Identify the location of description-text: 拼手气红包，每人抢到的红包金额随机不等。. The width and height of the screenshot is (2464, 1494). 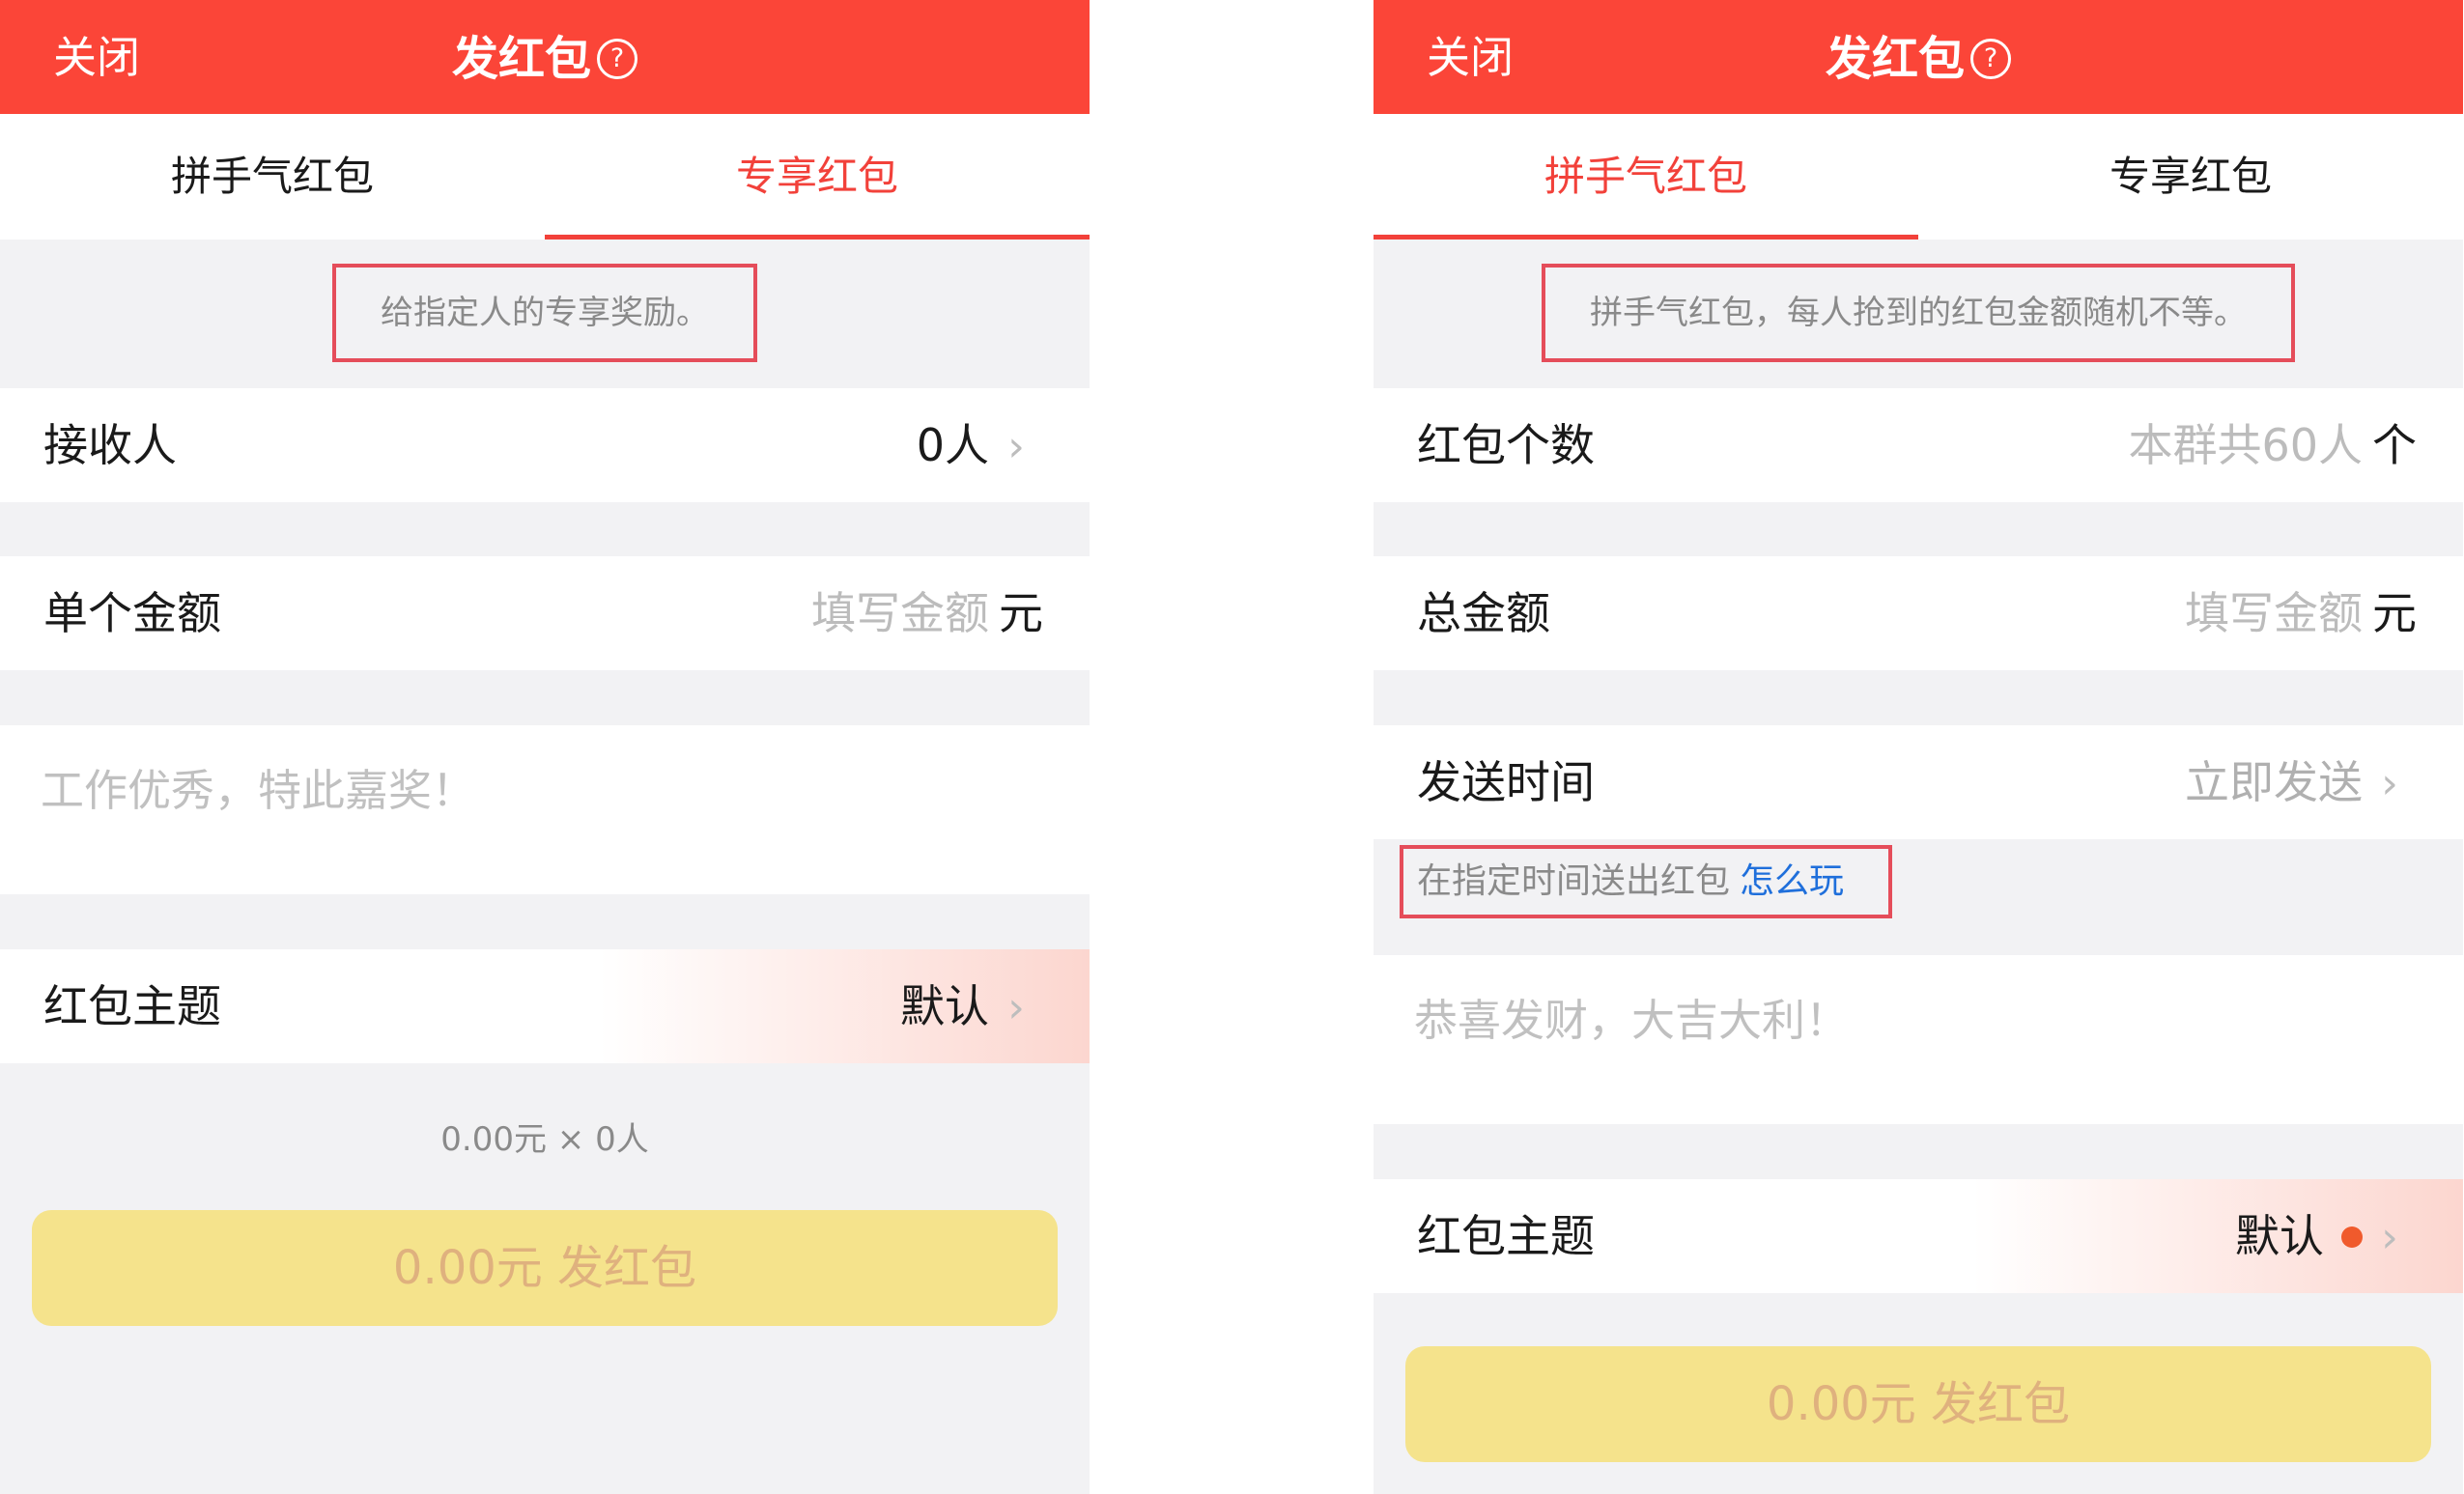
(1918, 313).